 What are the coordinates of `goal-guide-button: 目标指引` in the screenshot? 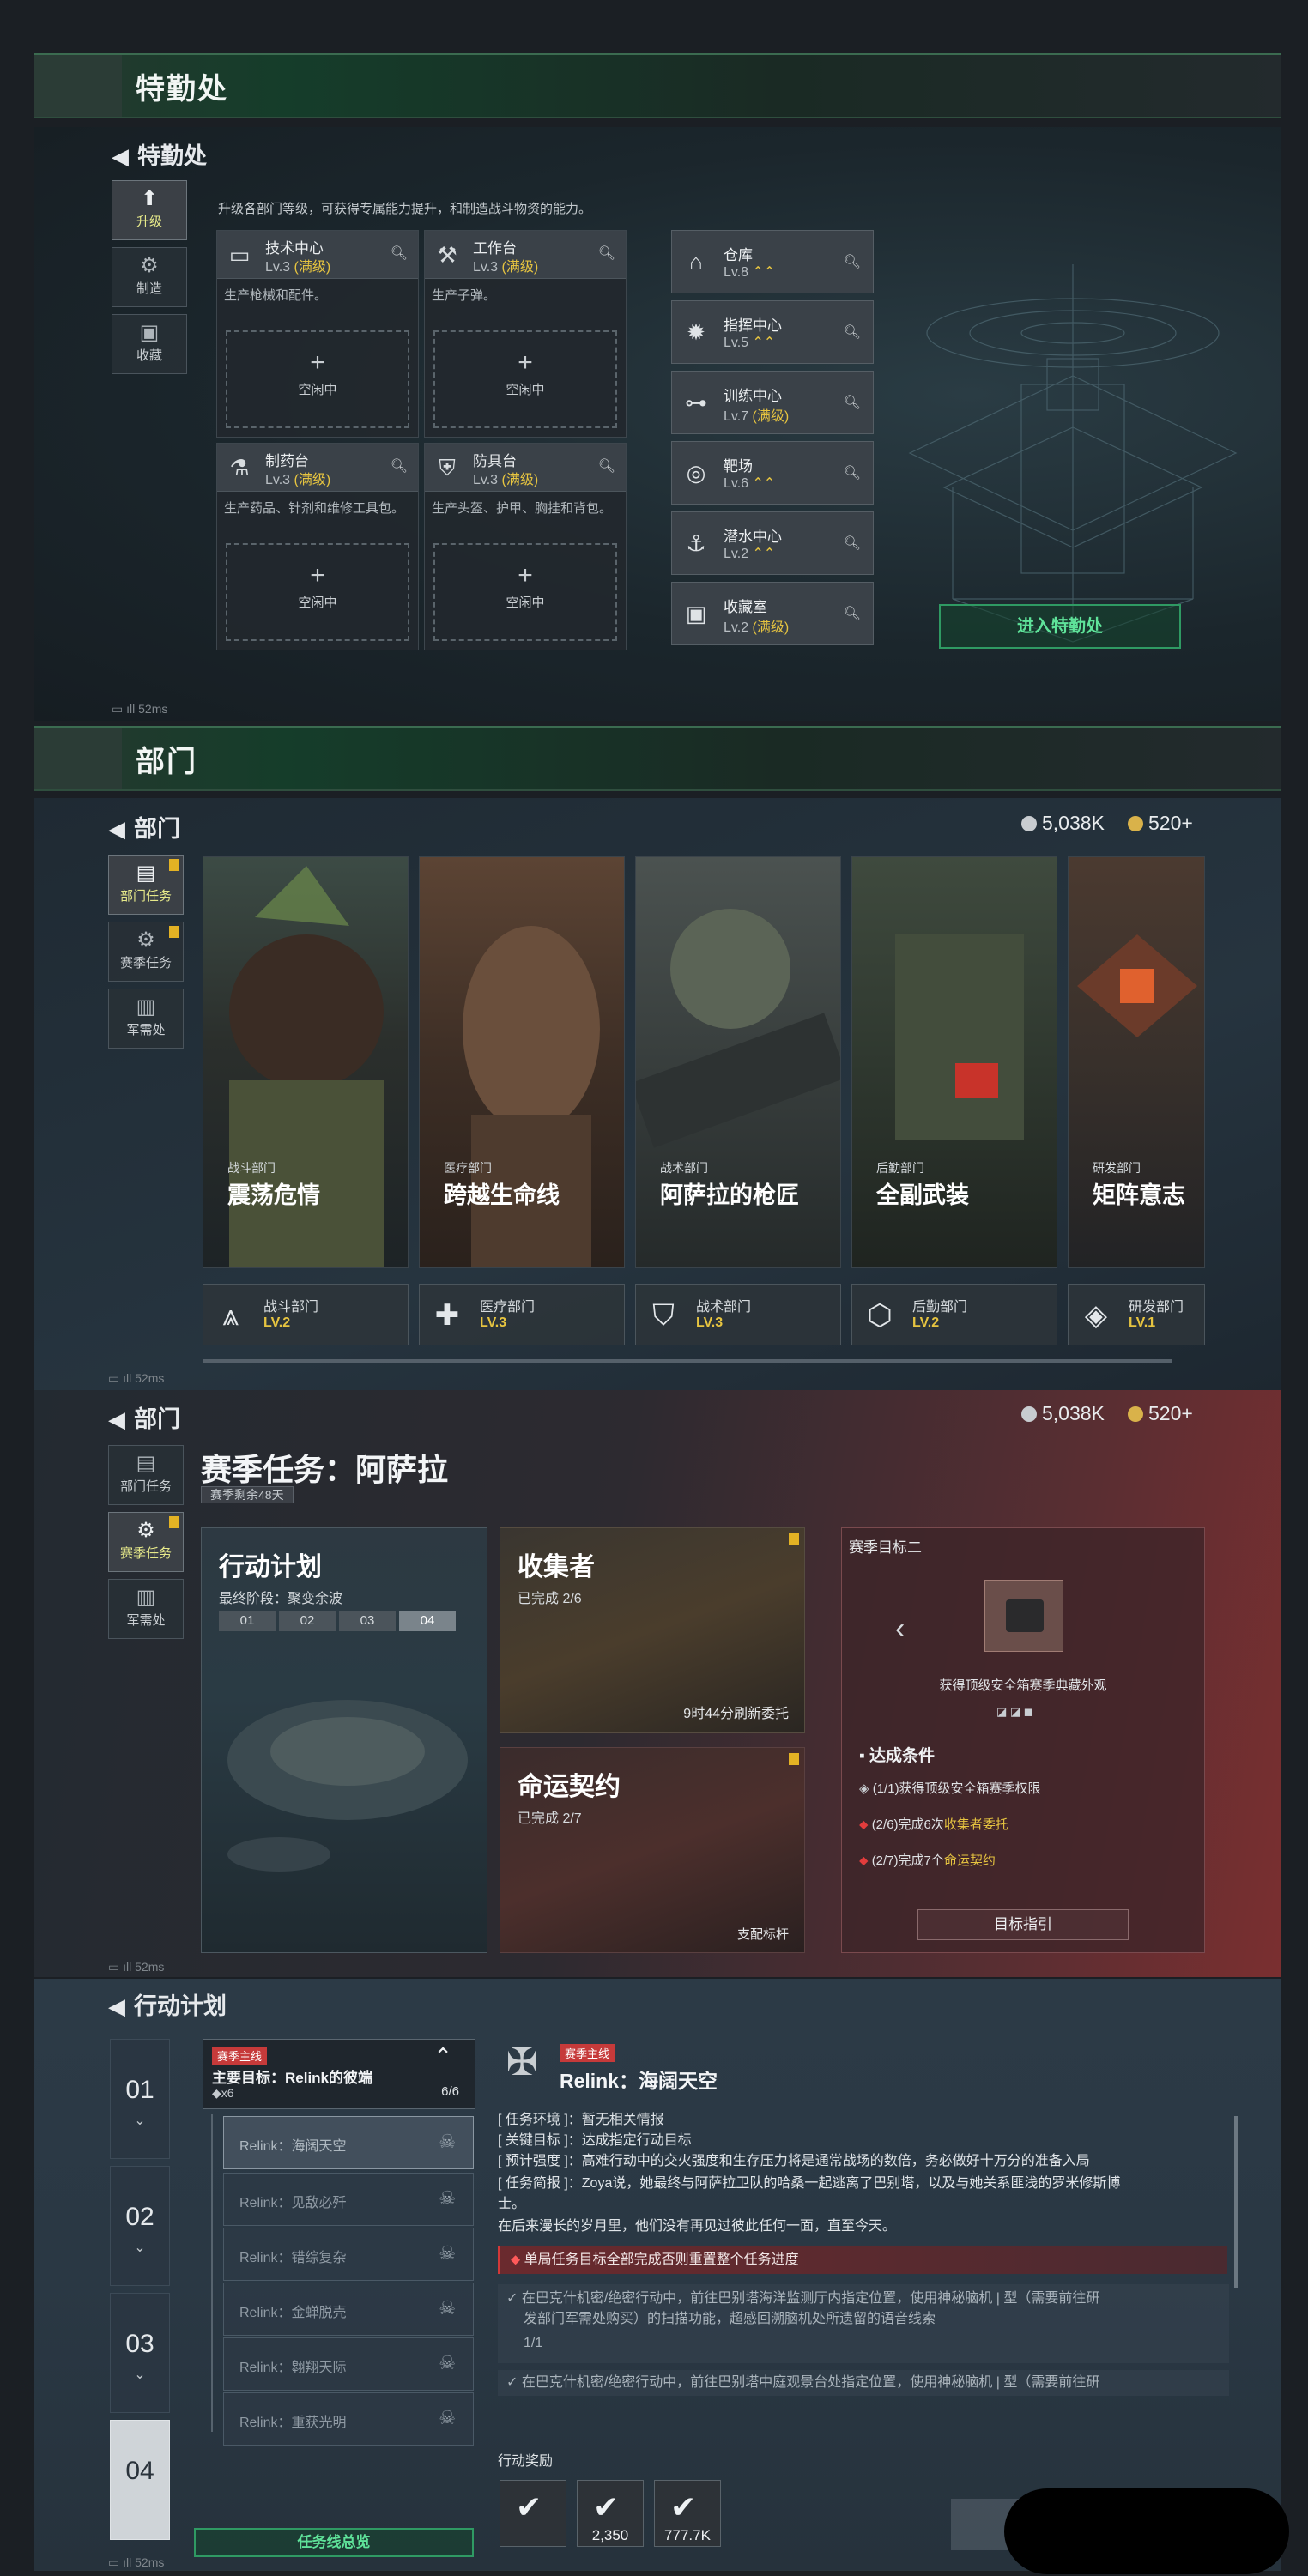 It's located at (1023, 1925).